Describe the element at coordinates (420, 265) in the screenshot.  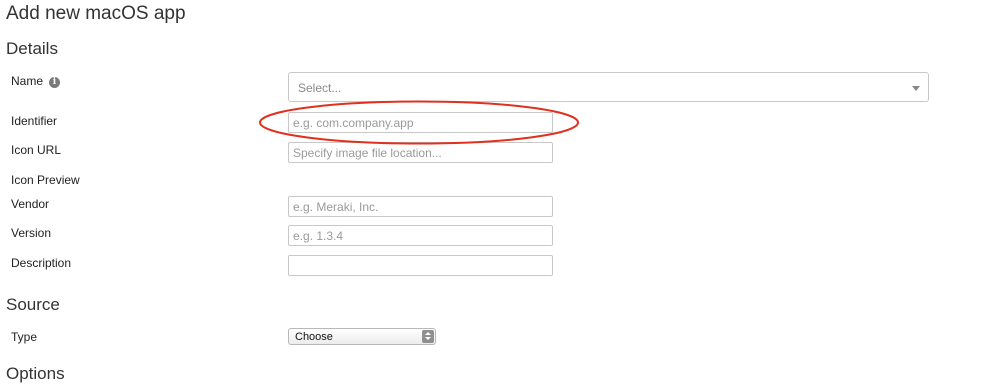
I see `description-input` at that location.